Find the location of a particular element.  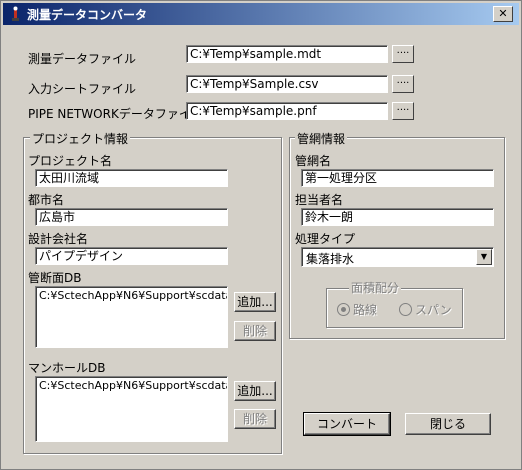

list-item: C:¥SctechApp¥N6¥Support¥scdata_m is located at coordinates (133, 385).